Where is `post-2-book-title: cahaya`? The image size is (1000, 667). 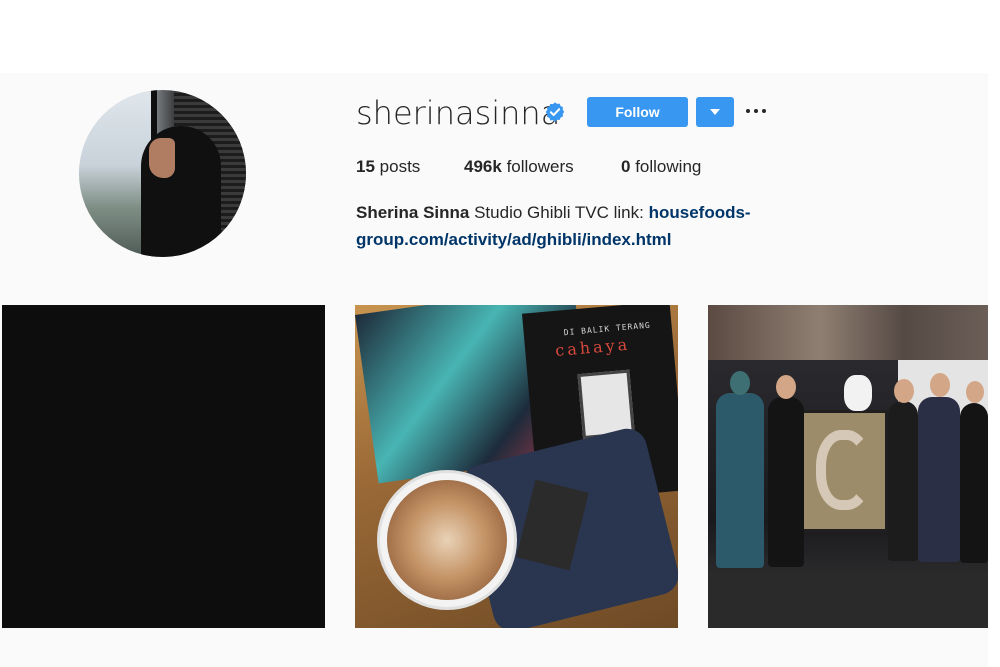
post-2-book-title: cahaya is located at coordinates (592, 347).